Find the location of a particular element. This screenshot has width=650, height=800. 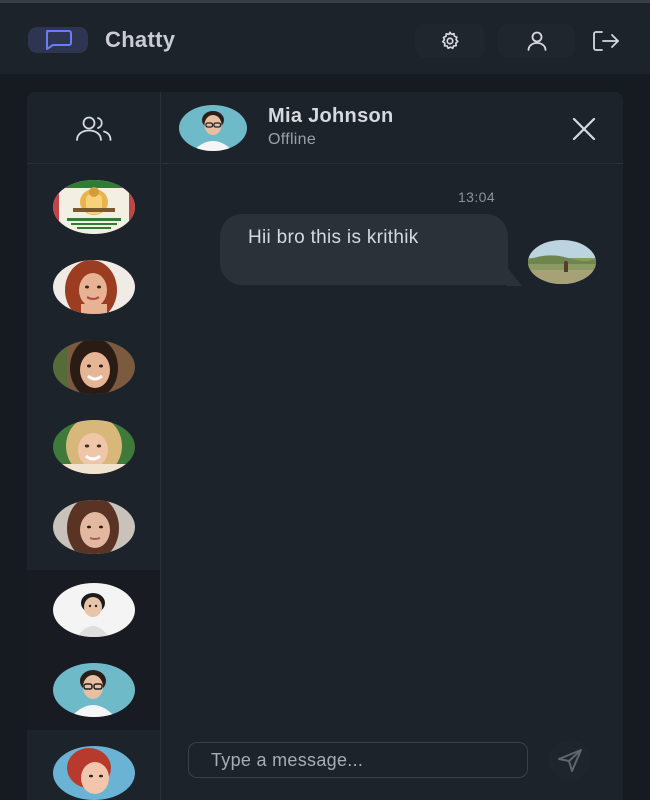

avatar-woman-red-hair is located at coordinates (93, 287).